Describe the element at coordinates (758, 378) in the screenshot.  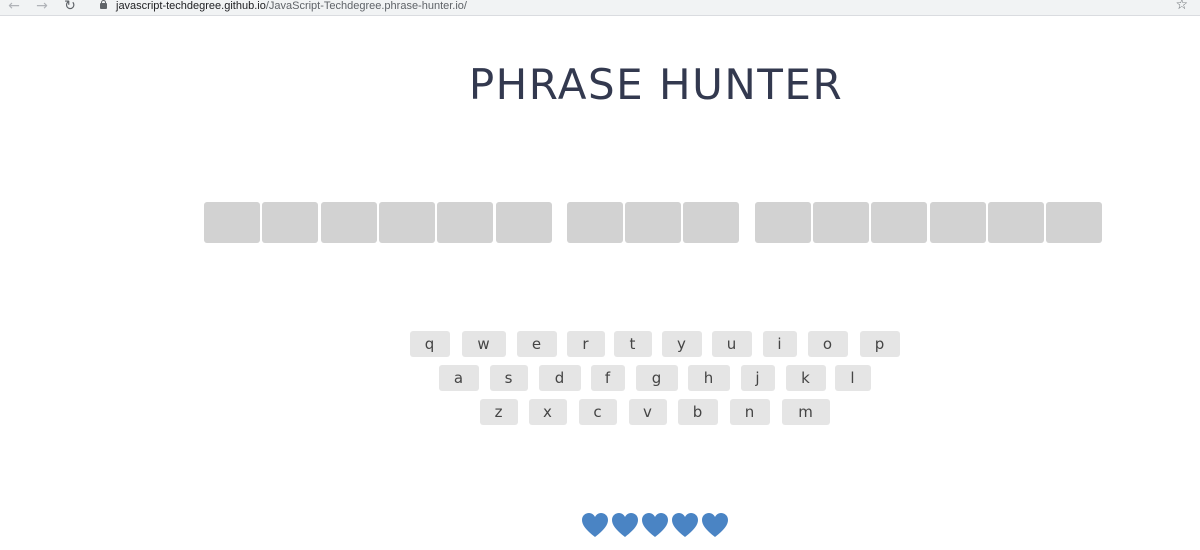
I see `key-j: j` at that location.